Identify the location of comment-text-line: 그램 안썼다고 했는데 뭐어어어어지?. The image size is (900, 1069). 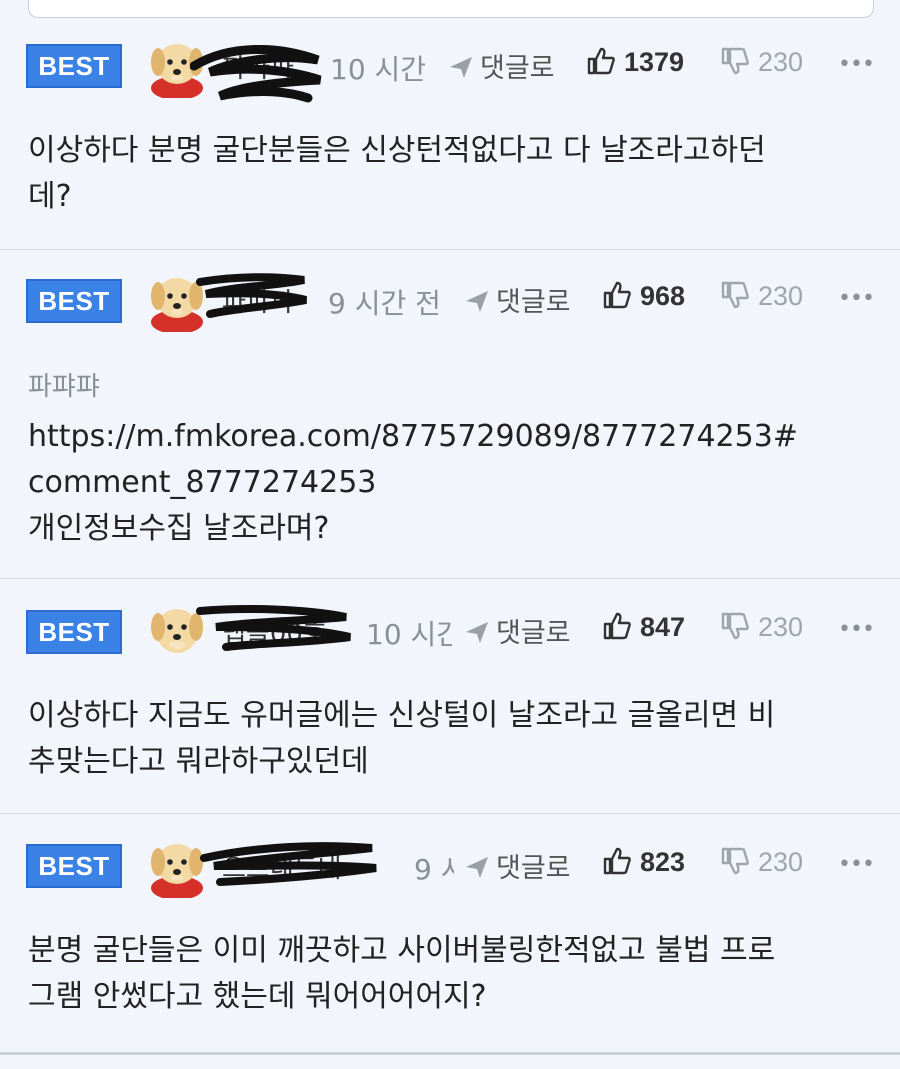
(257, 996).